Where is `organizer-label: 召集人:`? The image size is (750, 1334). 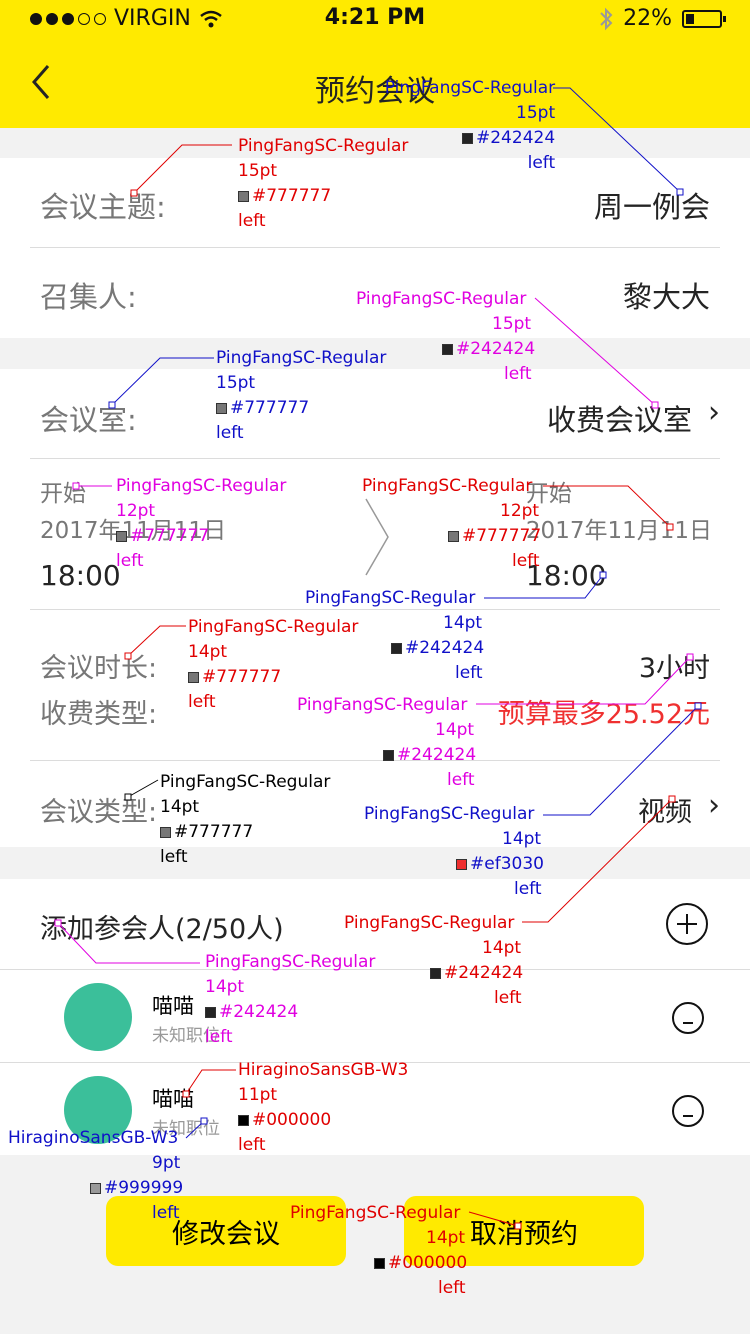
organizer-label: 召集人: is located at coordinates (88, 297).